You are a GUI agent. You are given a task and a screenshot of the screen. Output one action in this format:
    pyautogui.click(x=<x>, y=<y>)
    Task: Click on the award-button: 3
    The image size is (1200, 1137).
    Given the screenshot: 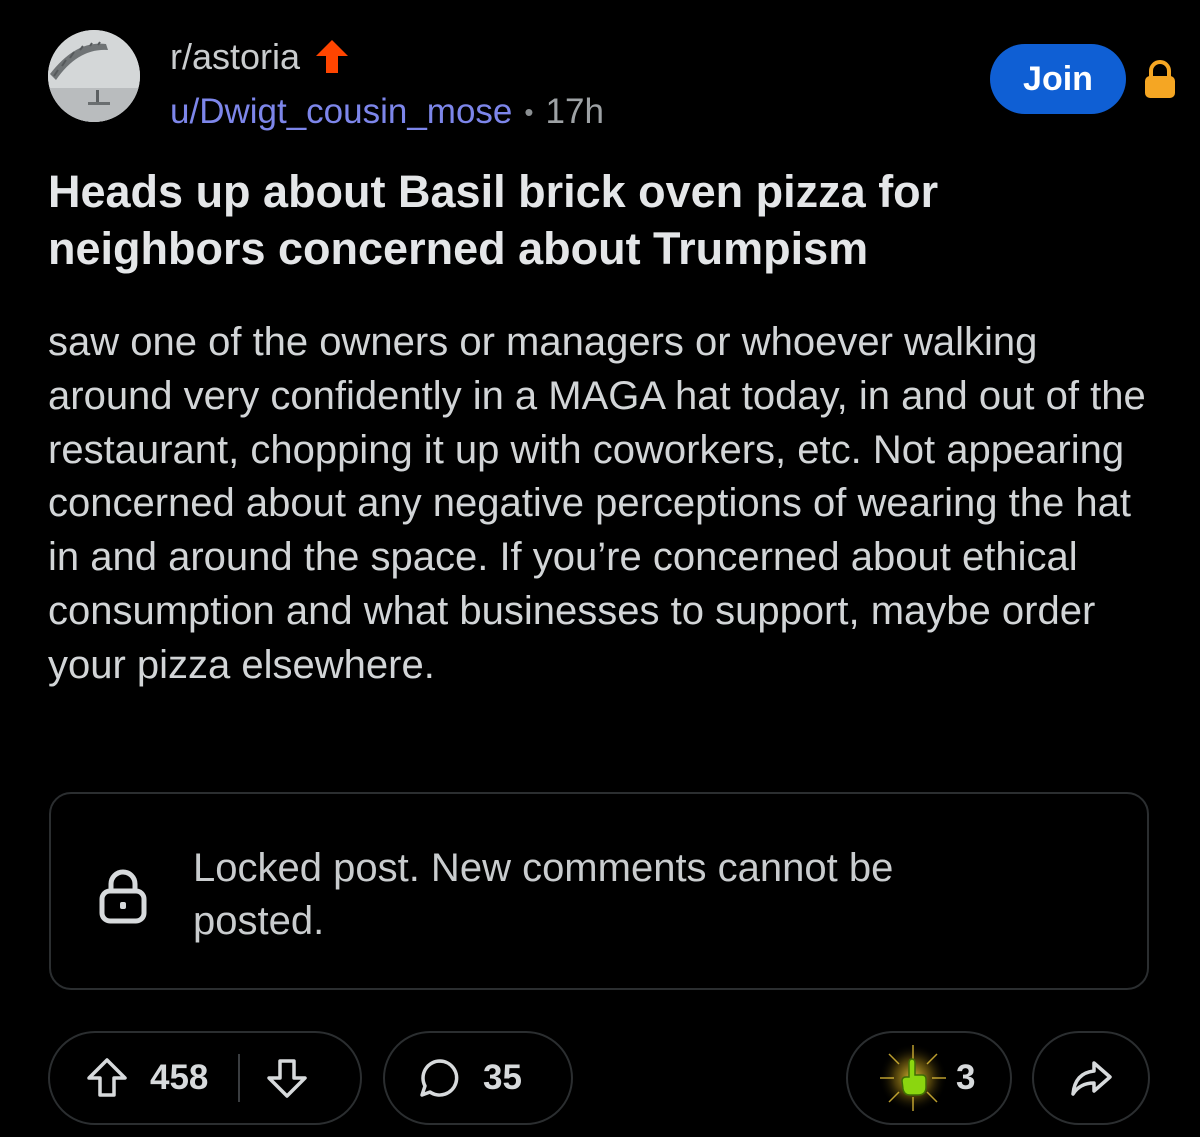 What is the action you would take?
    pyautogui.click(x=929, y=1078)
    